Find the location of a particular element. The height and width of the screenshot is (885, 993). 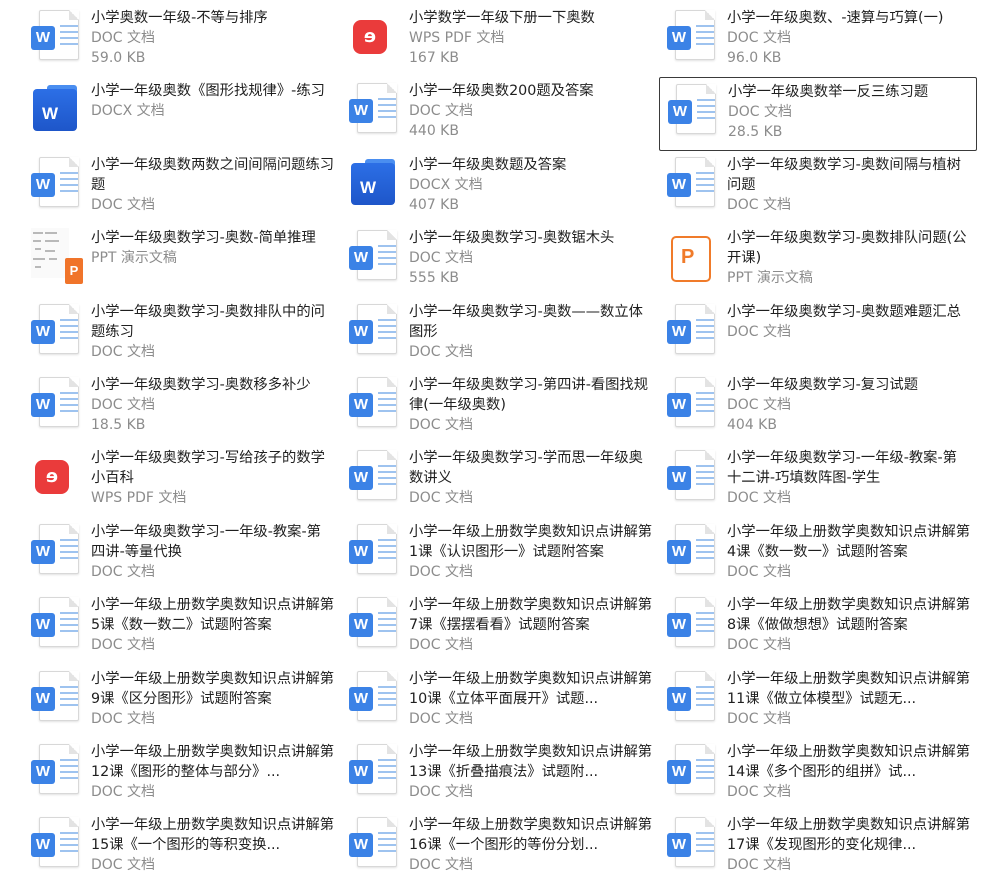

file-item: W 小学一年级奥数学习-奥数排队中的问题练习 DOC 文档 is located at coordinates (182, 334).